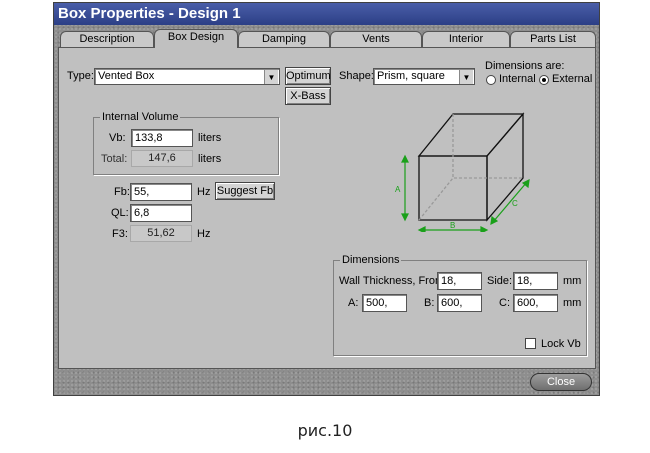 Image resolution: width=650 pixels, height=453 pixels. What do you see at coordinates (326, 14) in the screenshot?
I see `window-title: Box Properties - Design 1` at bounding box center [326, 14].